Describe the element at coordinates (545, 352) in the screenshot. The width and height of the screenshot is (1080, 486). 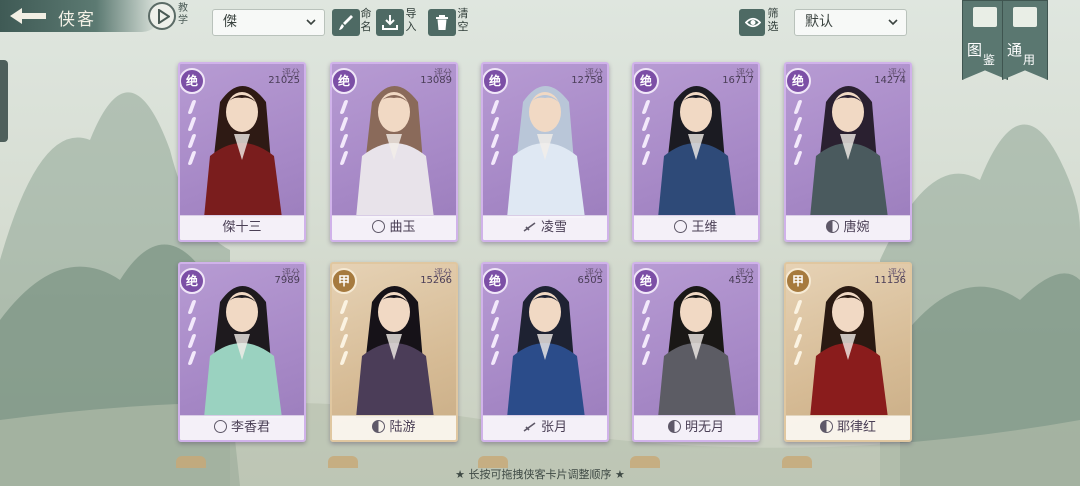
I see `hero-card: 绝 评分 6505 张月` at that location.